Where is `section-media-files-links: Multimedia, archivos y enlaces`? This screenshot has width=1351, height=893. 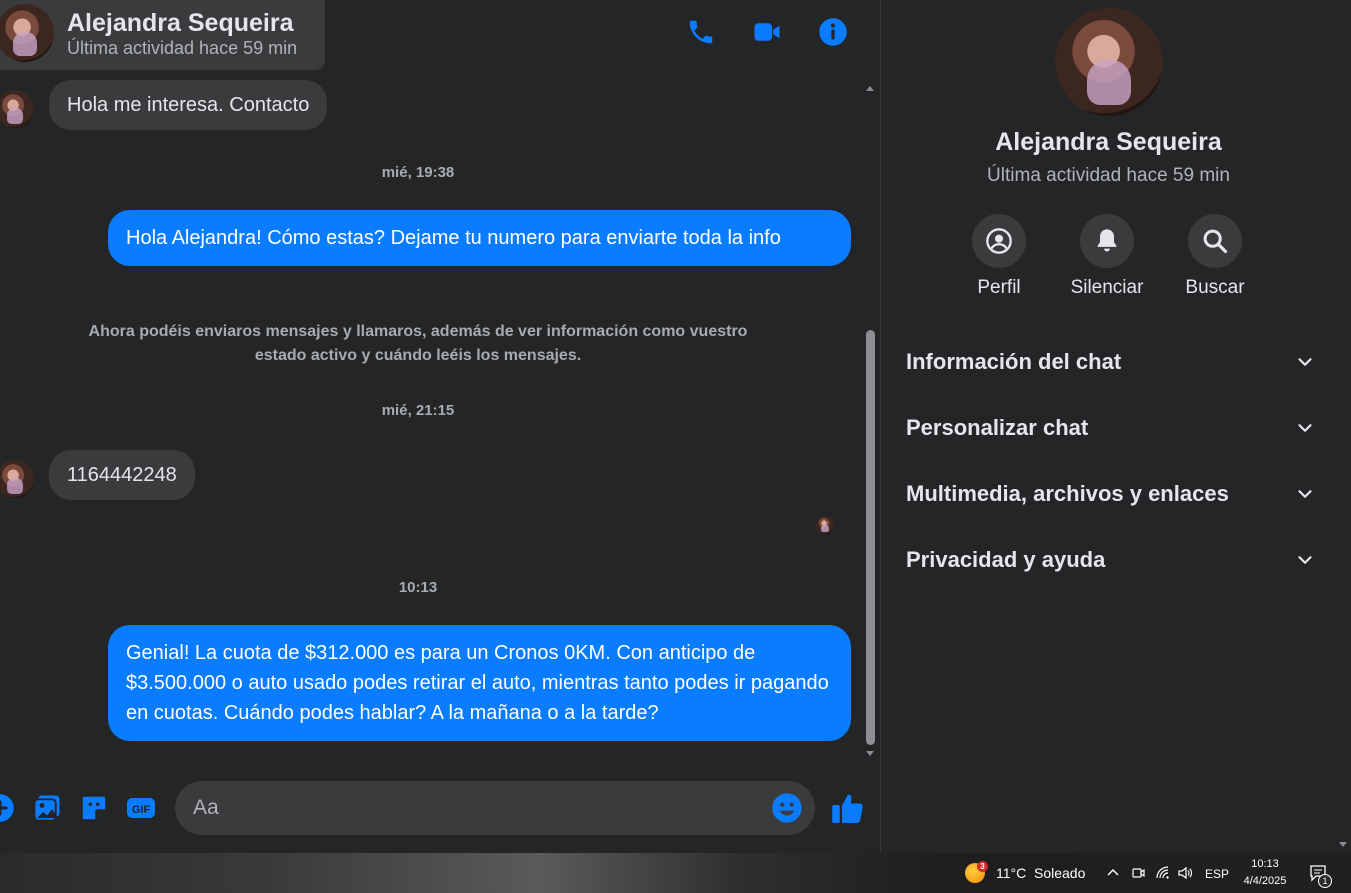
section-media-files-links: Multimedia, archivos y enlaces is located at coordinates (1111, 493).